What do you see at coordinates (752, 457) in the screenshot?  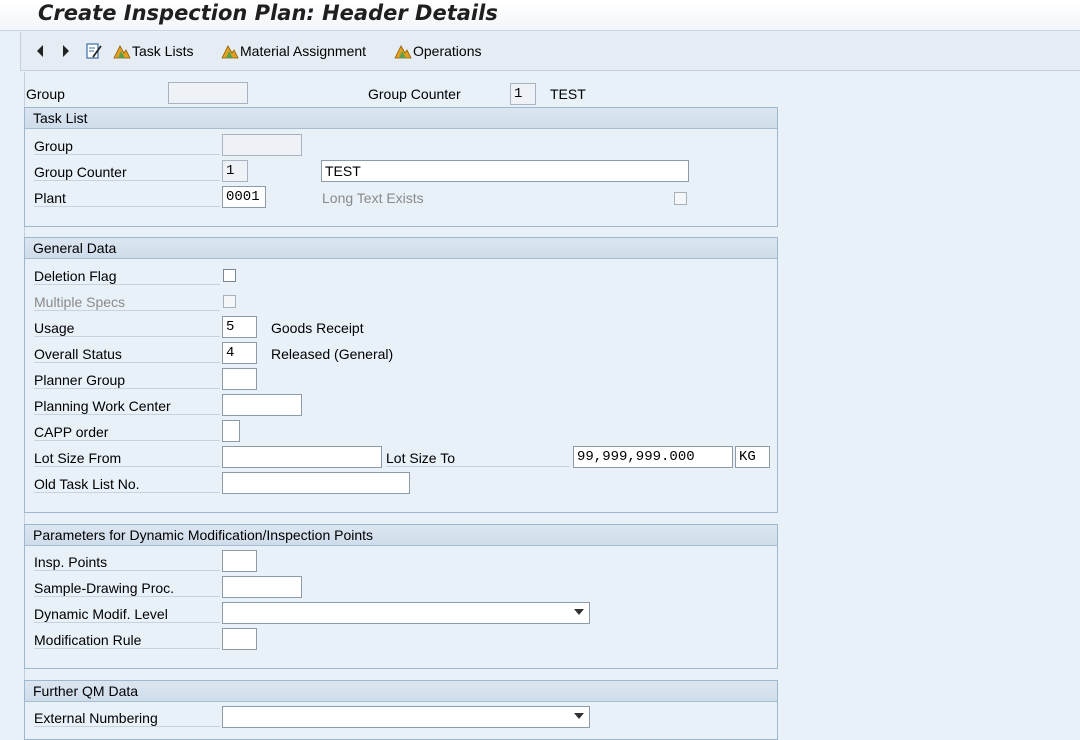 I see `unit-field: KG` at bounding box center [752, 457].